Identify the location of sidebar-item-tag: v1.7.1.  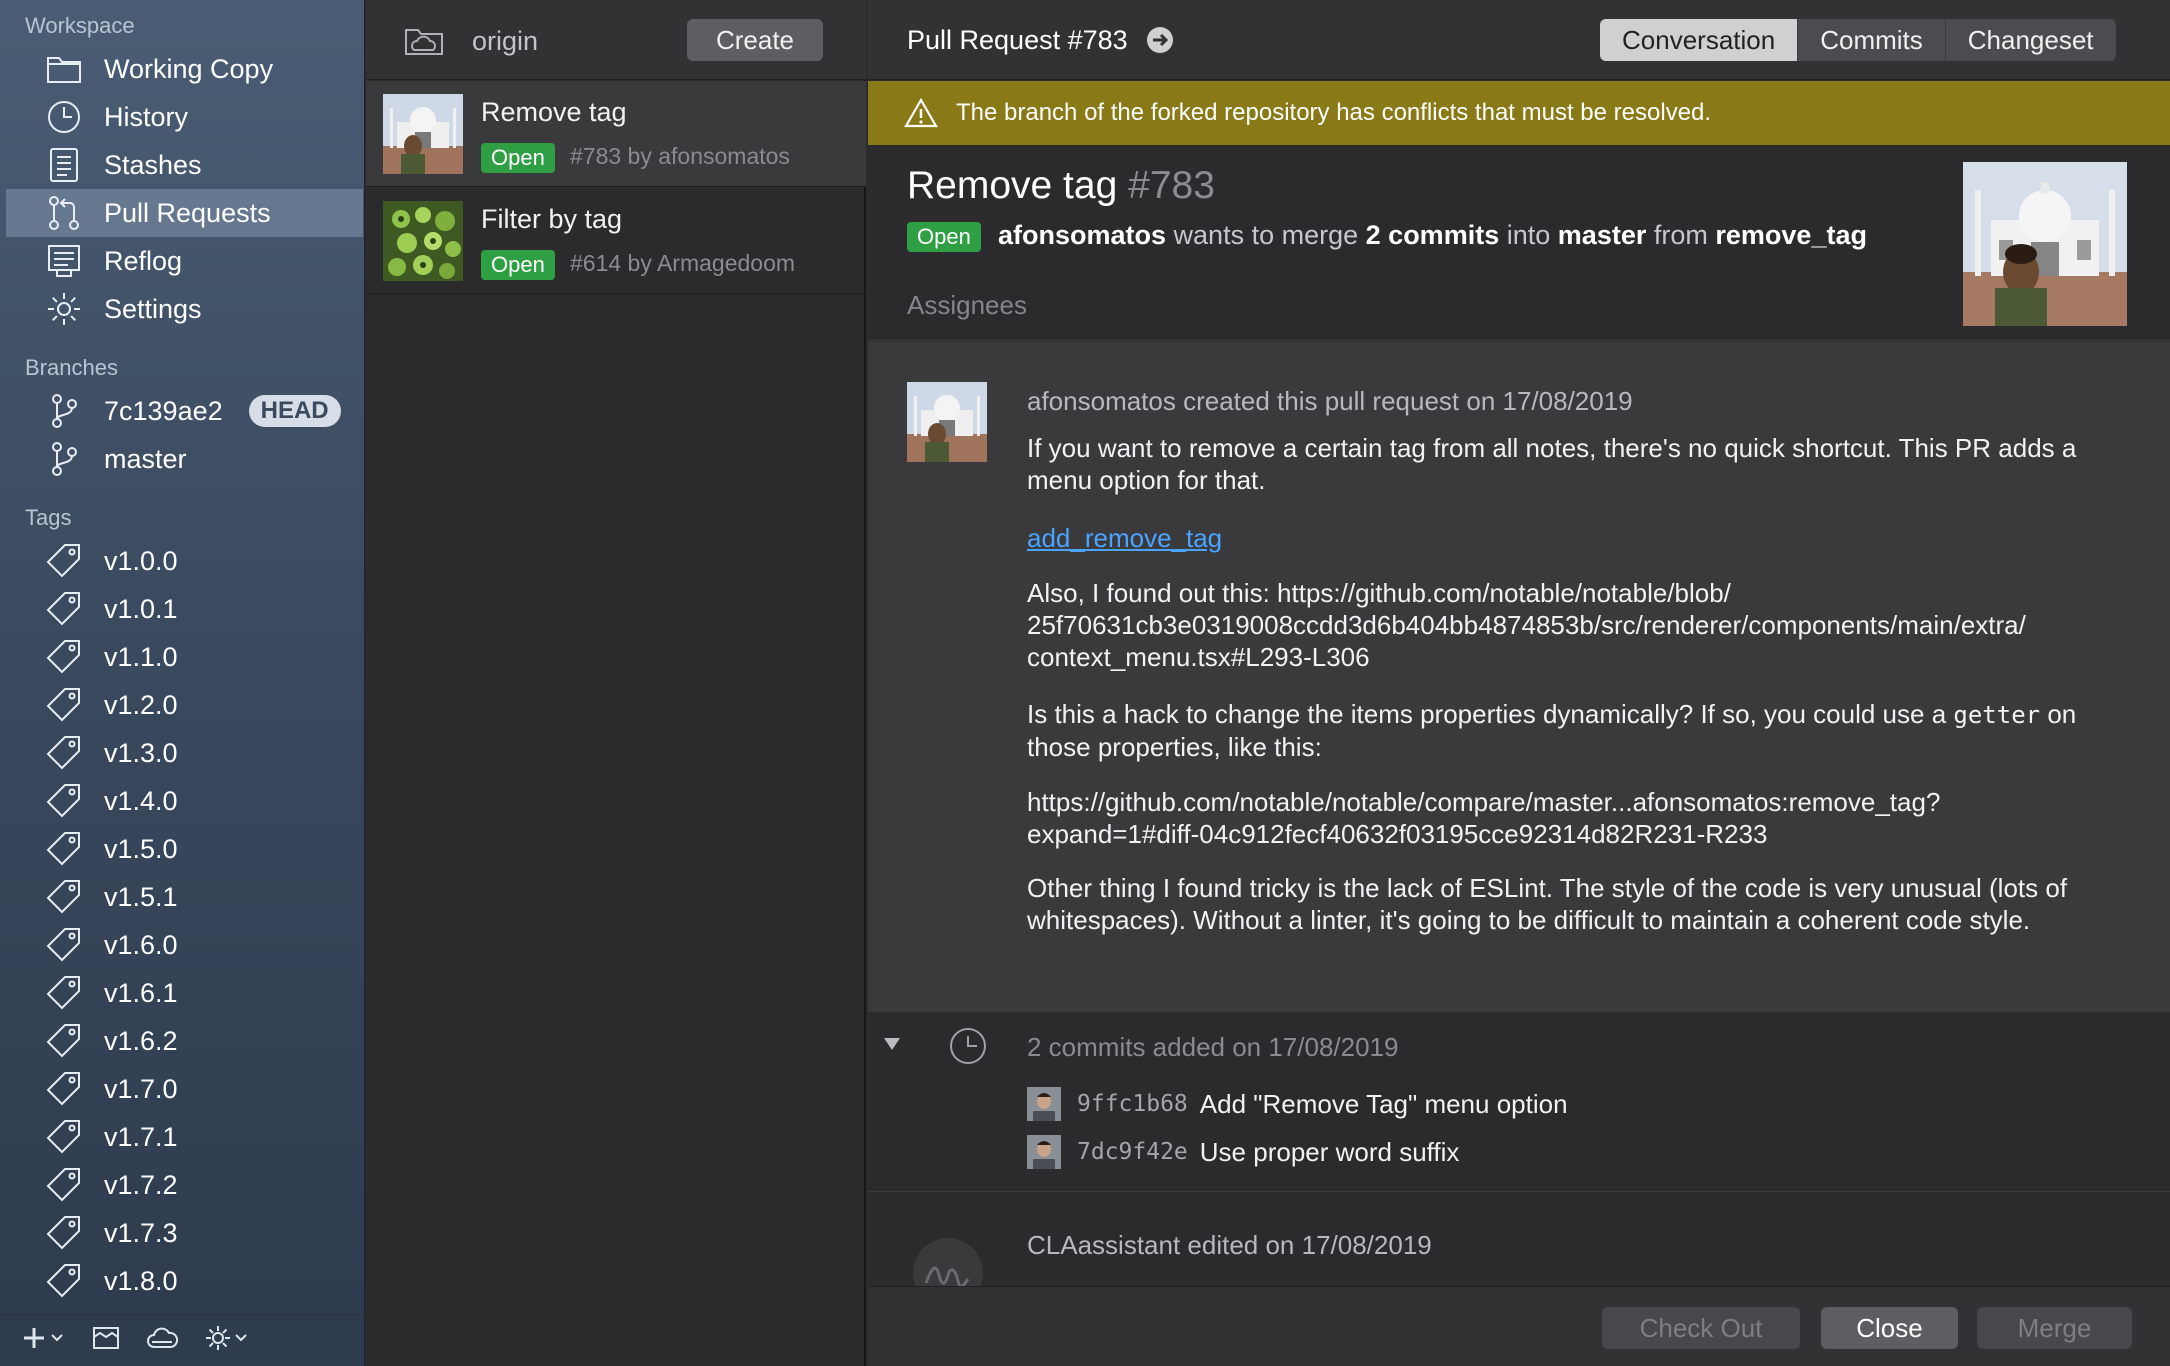
(184, 1137).